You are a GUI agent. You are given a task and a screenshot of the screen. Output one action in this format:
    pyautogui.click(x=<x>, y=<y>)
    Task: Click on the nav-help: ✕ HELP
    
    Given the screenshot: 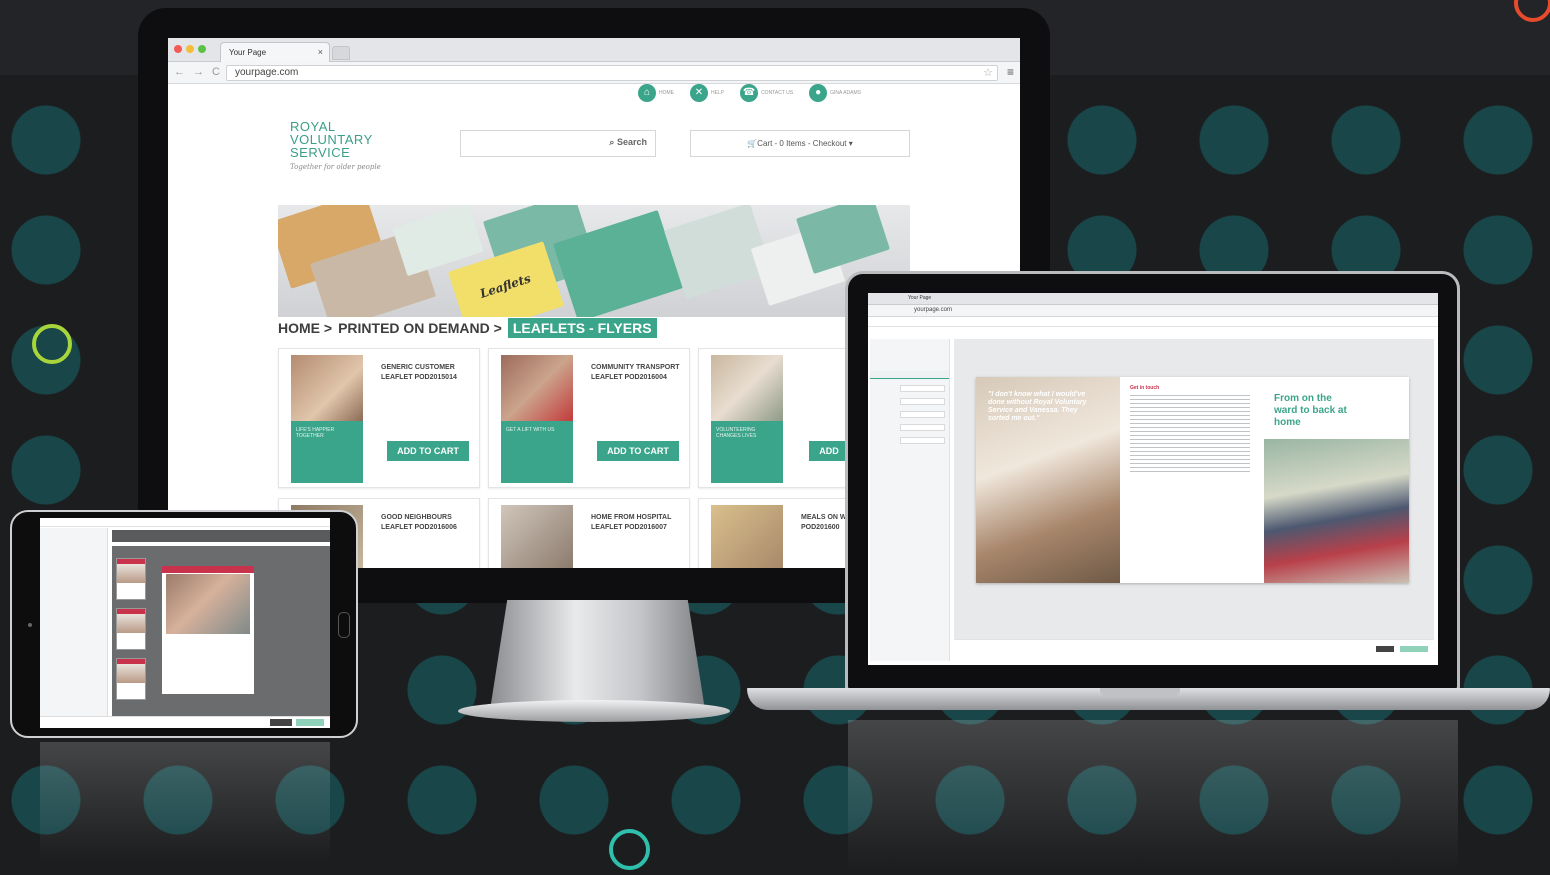 What is the action you would take?
    pyautogui.click(x=707, y=93)
    